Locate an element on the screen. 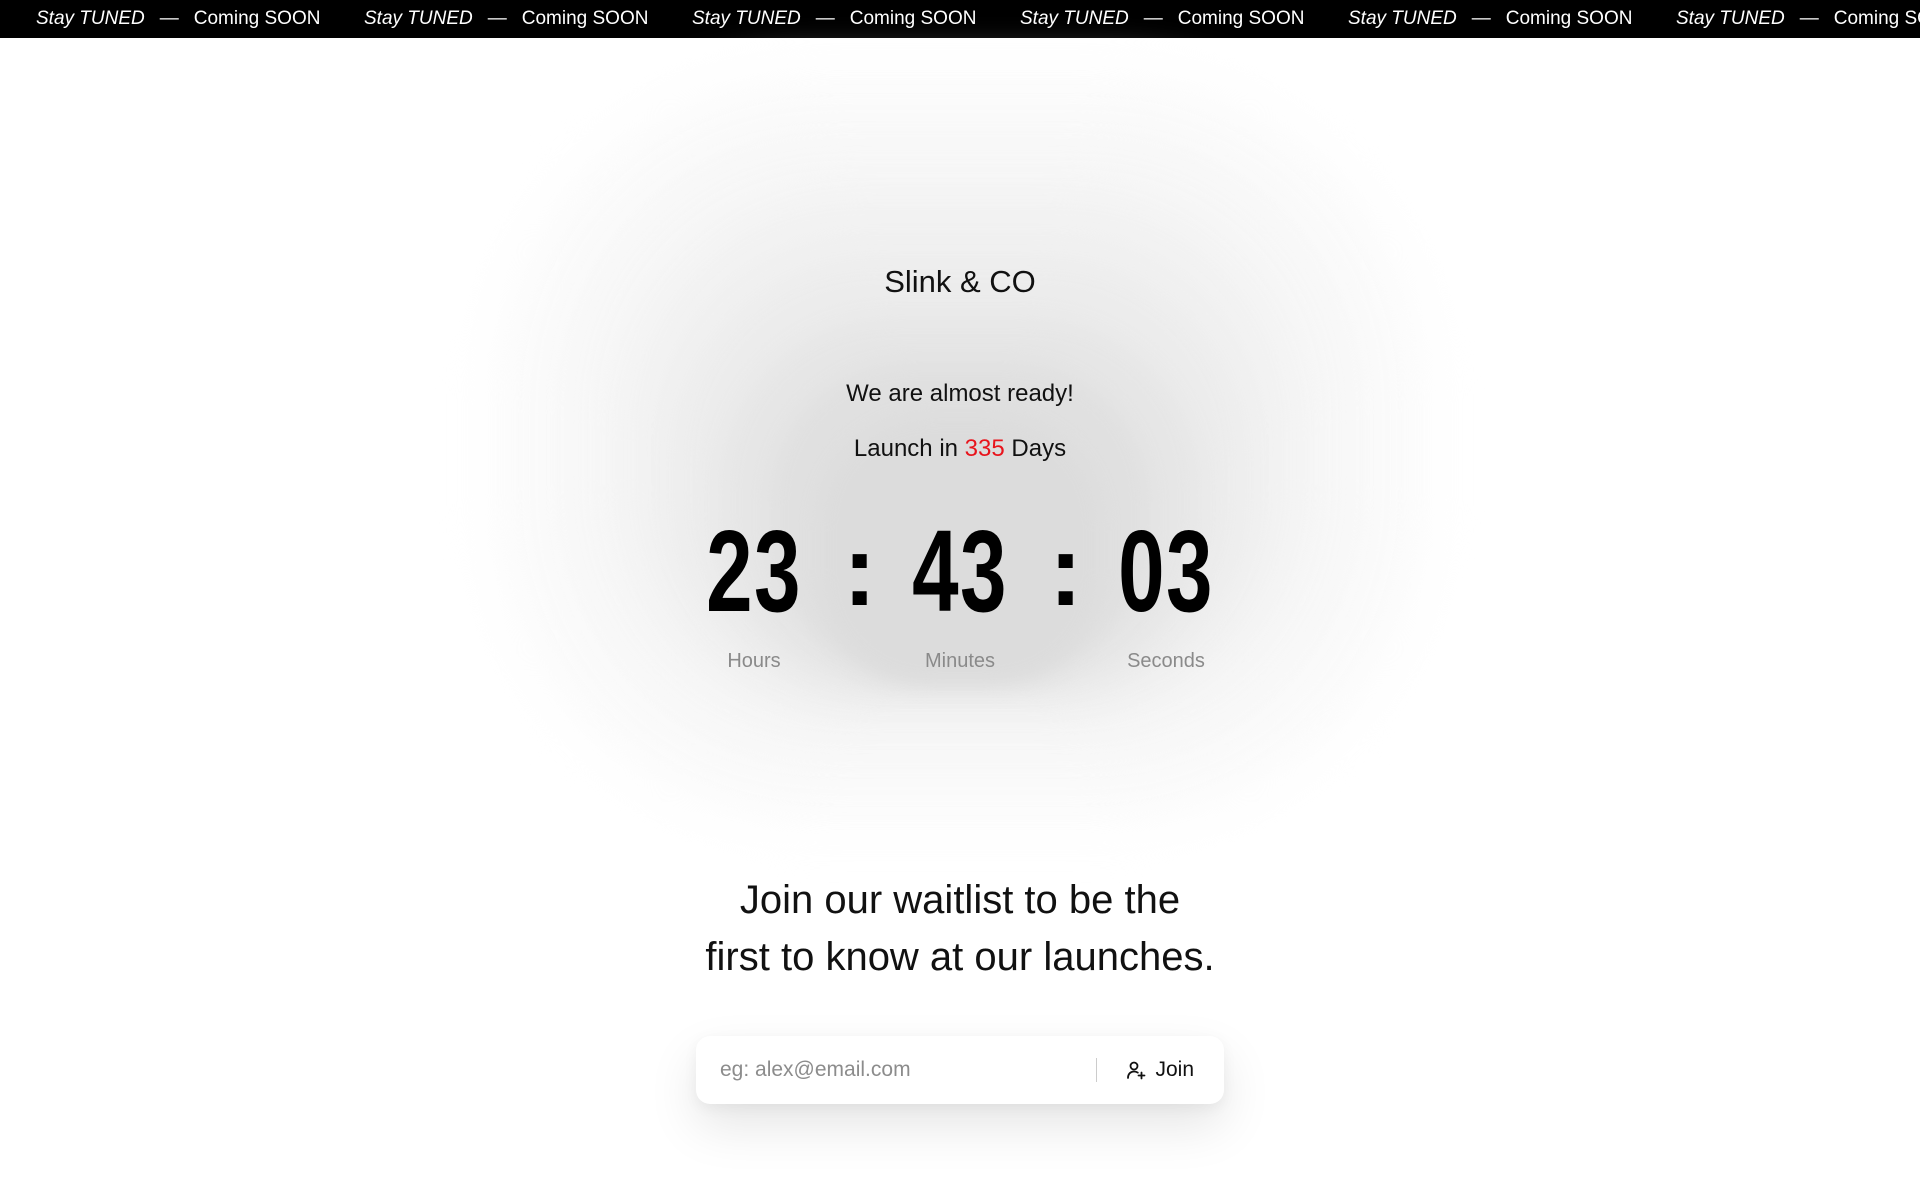 Image resolution: width=1920 pixels, height=1183 pixels. minutes-value: 43 is located at coordinates (960, 571).